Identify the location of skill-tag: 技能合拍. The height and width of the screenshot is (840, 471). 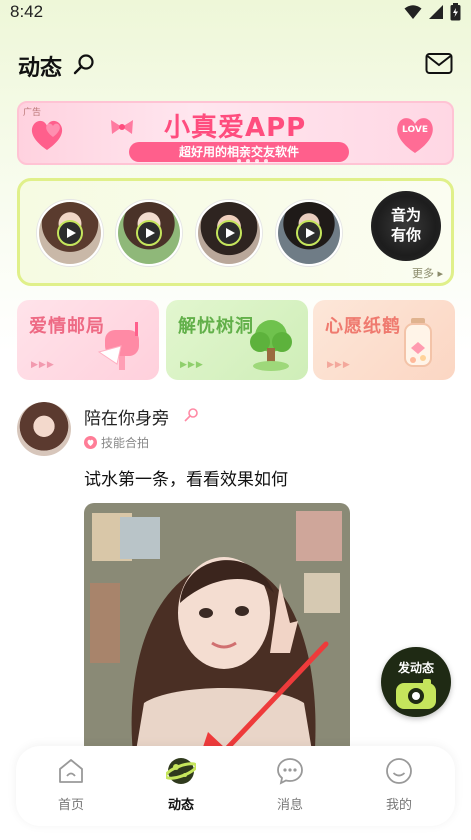
(116, 442).